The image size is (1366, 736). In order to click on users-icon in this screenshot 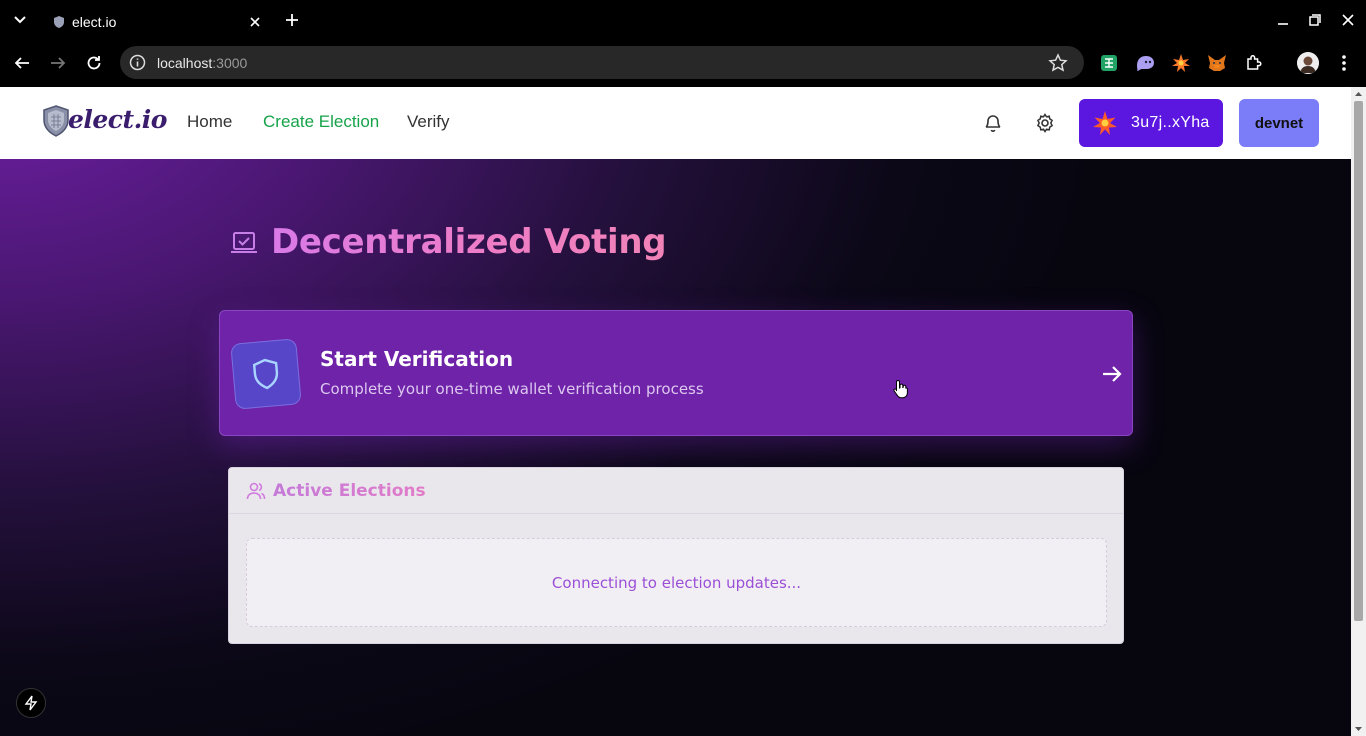, I will do `click(256, 491)`.